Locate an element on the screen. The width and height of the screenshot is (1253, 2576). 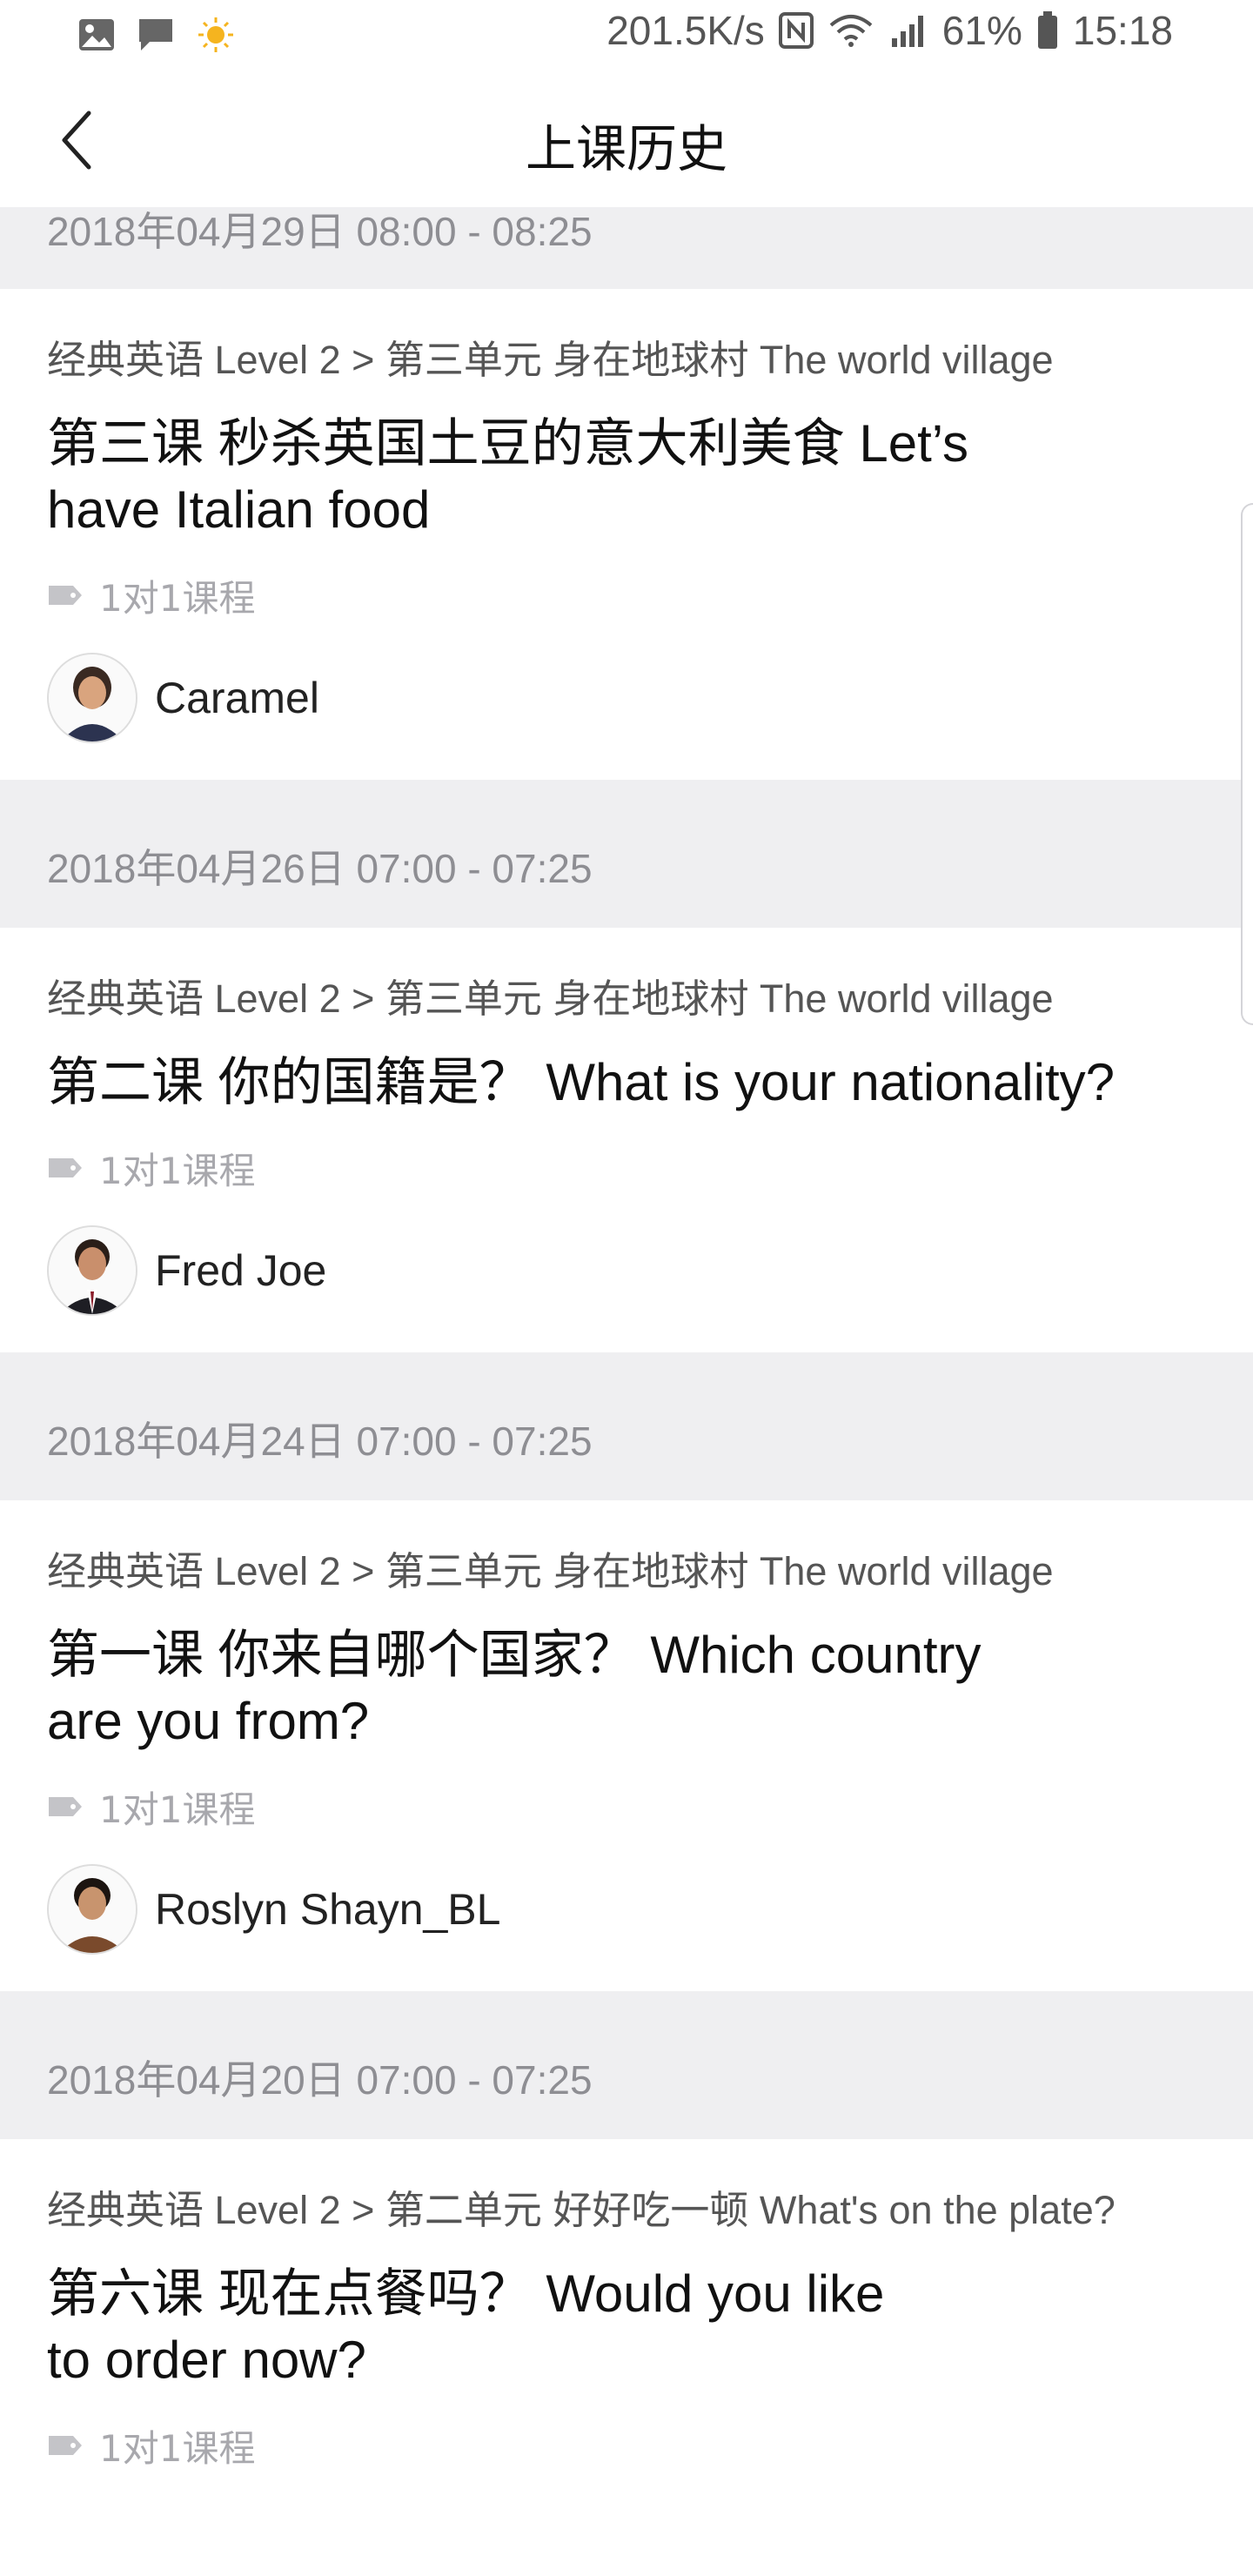
nfc-icon is located at coordinates (796, 30).